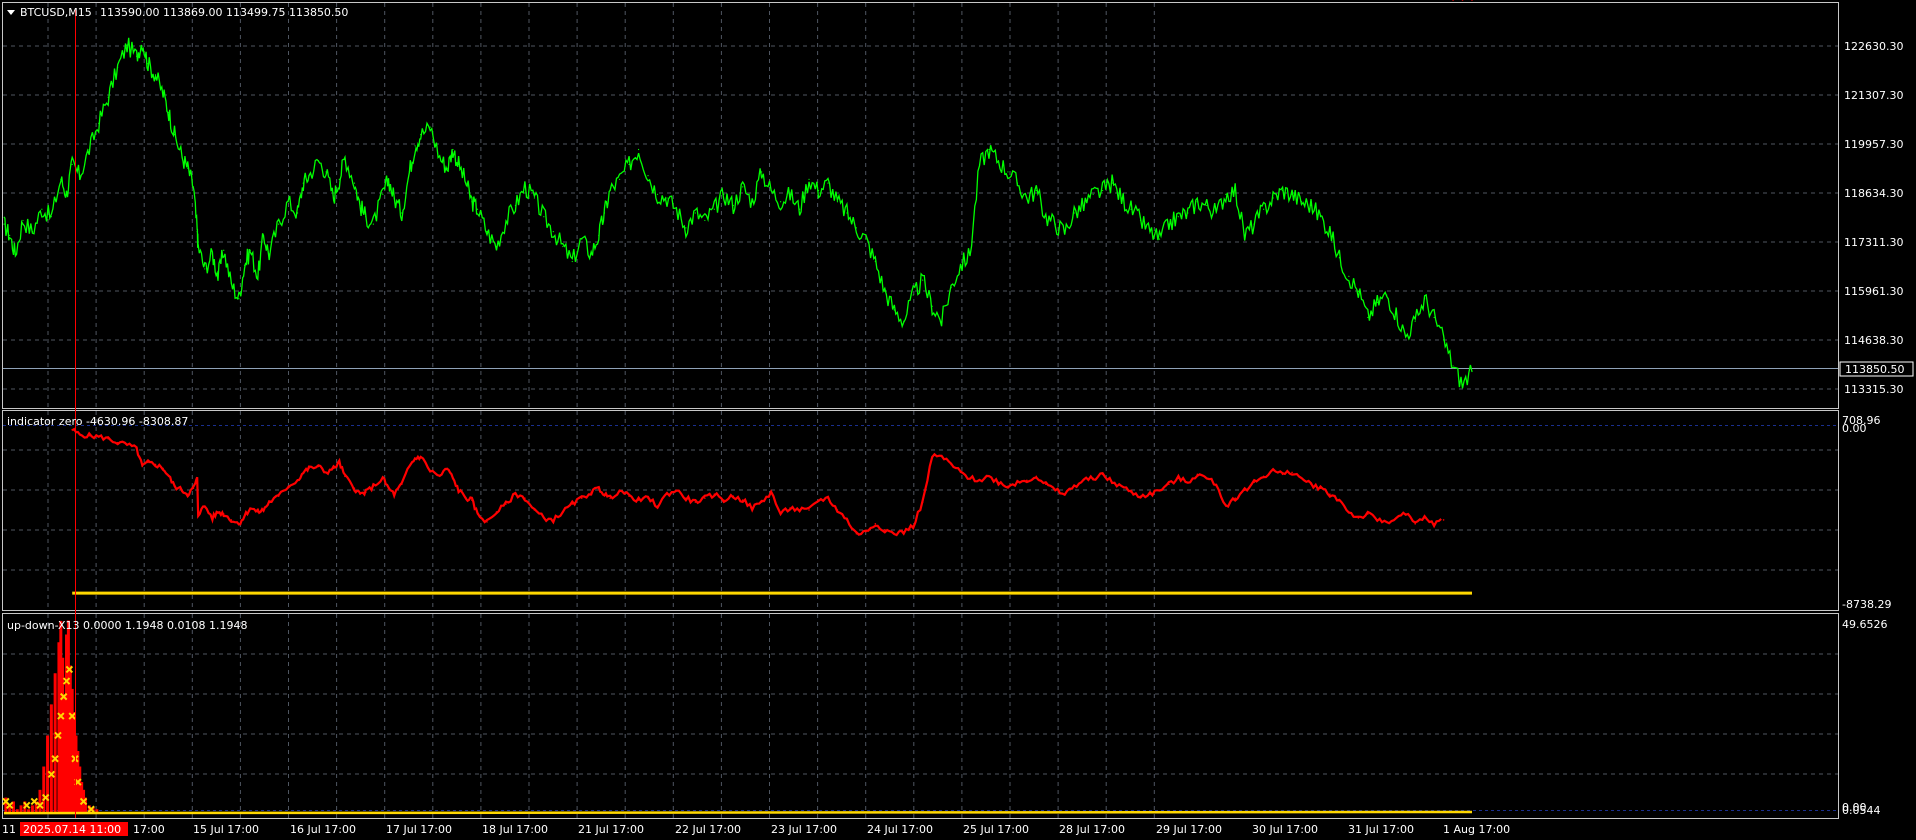 The width and height of the screenshot is (1916, 840). I want to click on price-tick: 121307.30, so click(1874, 95).